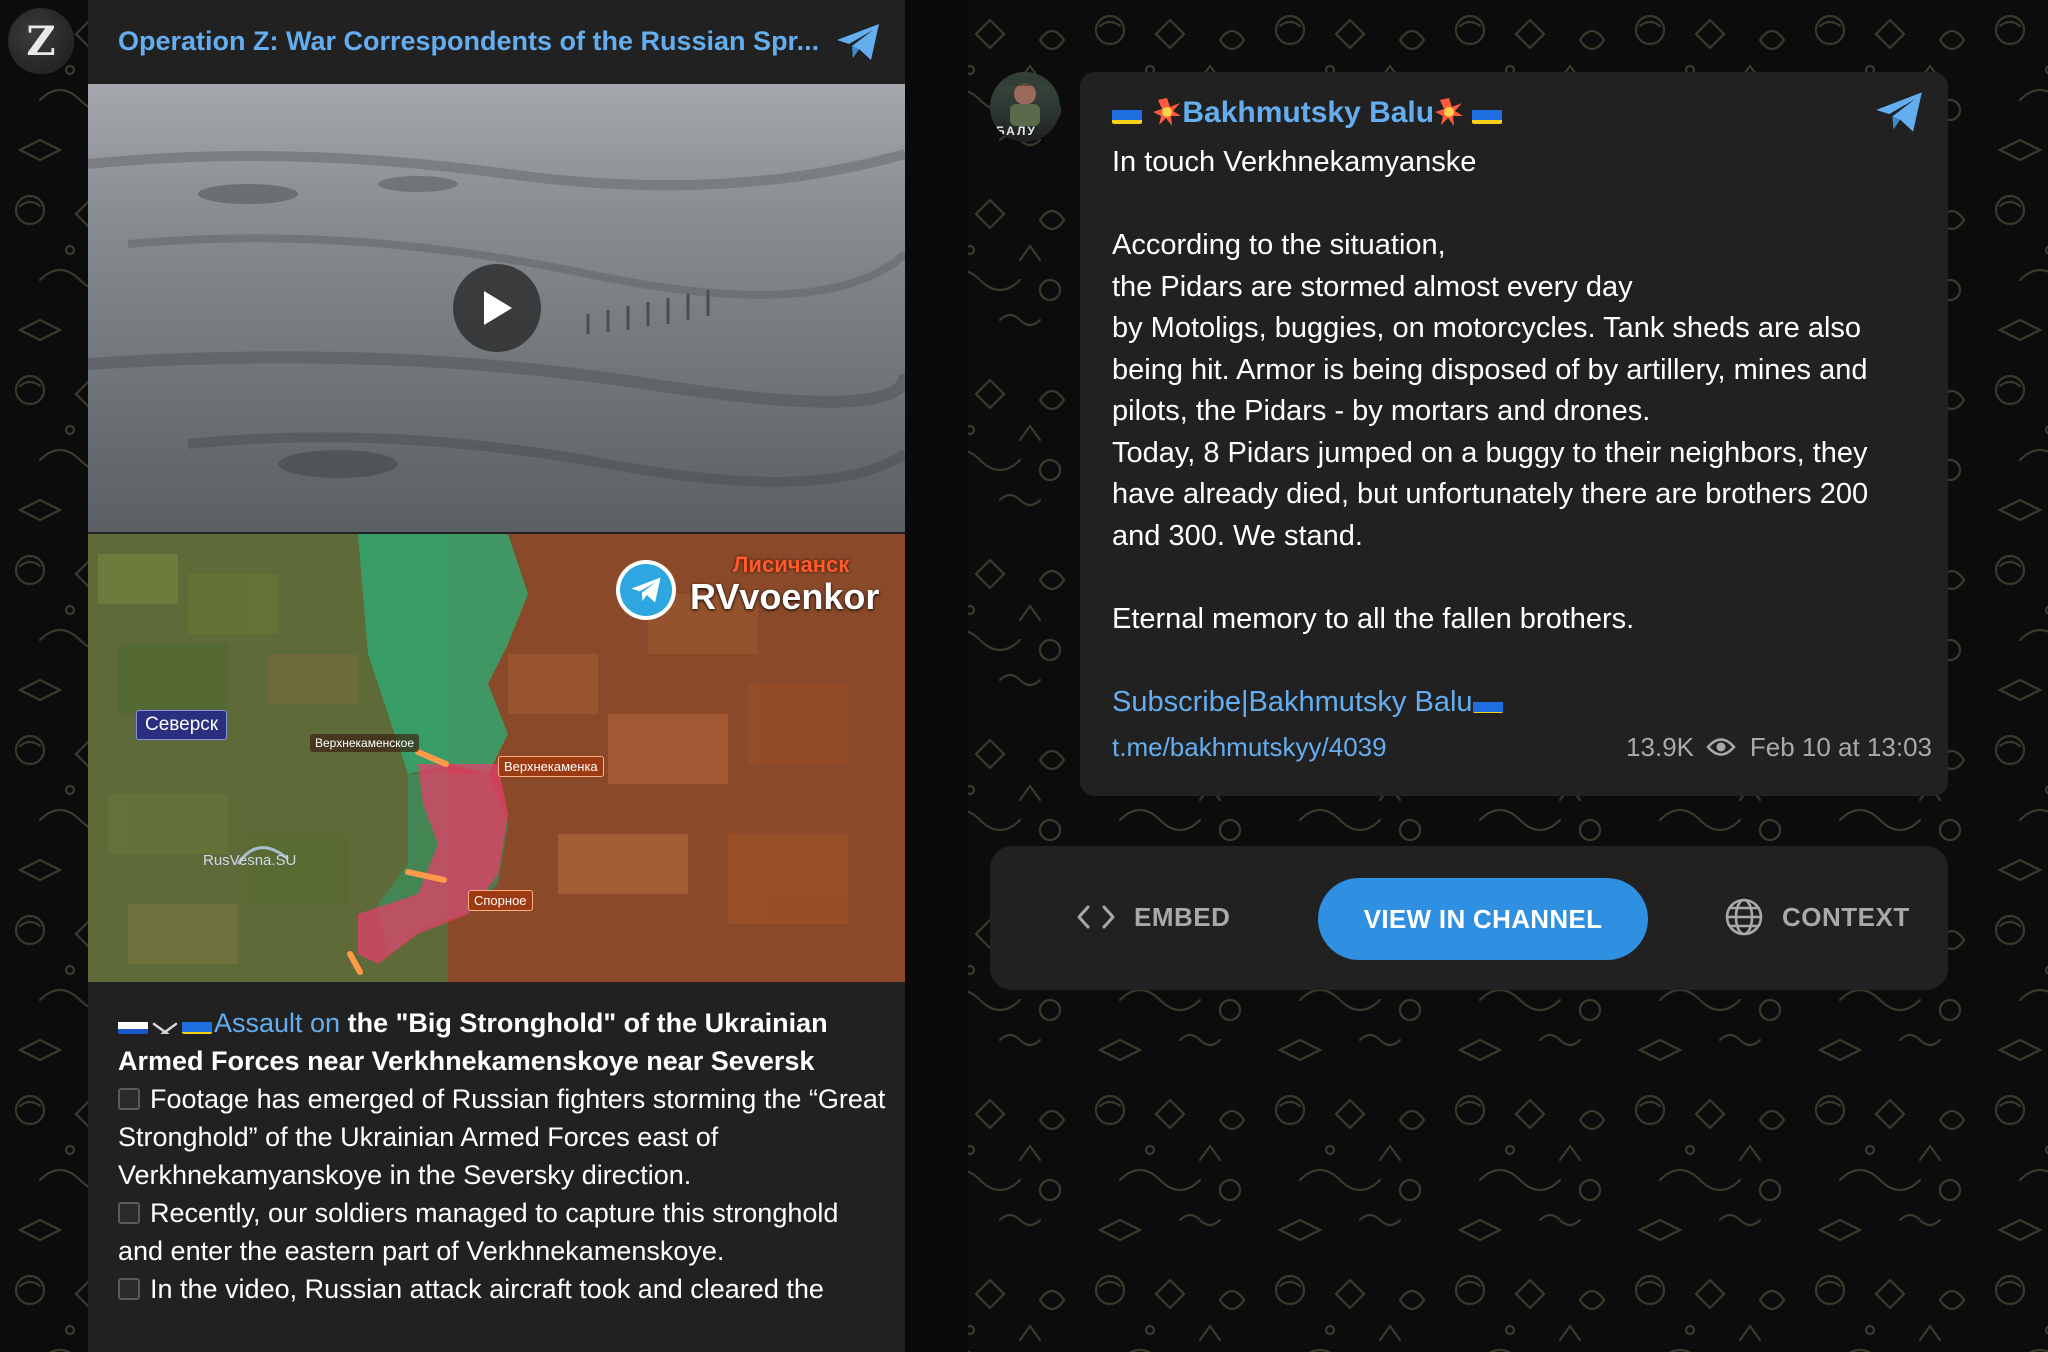  I want to click on action-bar: EMBED VIEW IN CHANNEL CONTEXT, so click(1469, 918).